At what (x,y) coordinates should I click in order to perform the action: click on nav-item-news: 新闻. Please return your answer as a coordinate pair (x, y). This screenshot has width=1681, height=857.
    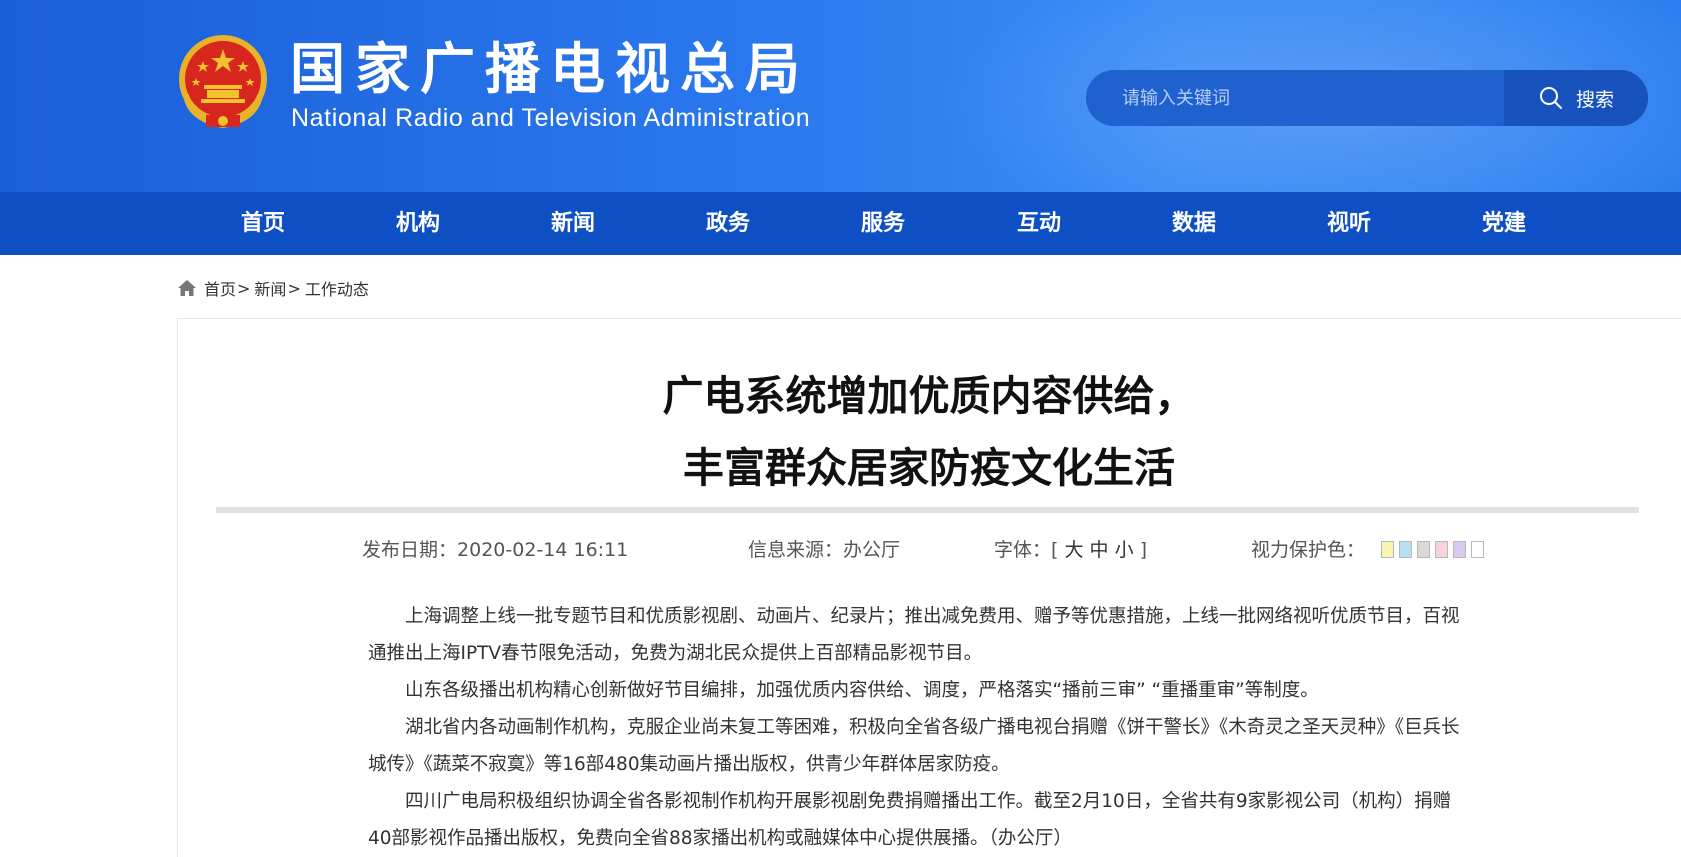
    Looking at the image, I should click on (573, 223).